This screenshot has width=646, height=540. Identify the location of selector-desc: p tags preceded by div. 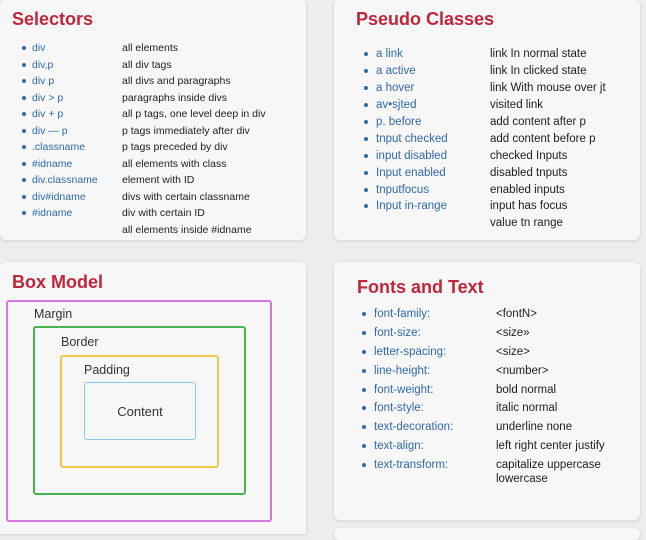
(175, 147).